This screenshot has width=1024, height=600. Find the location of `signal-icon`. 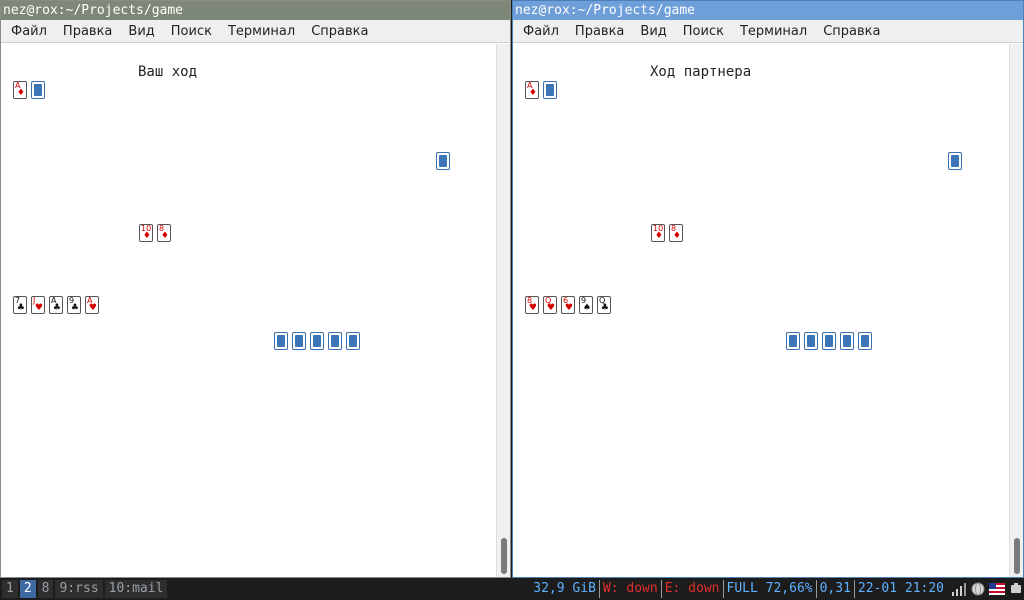

signal-icon is located at coordinates (959, 589).